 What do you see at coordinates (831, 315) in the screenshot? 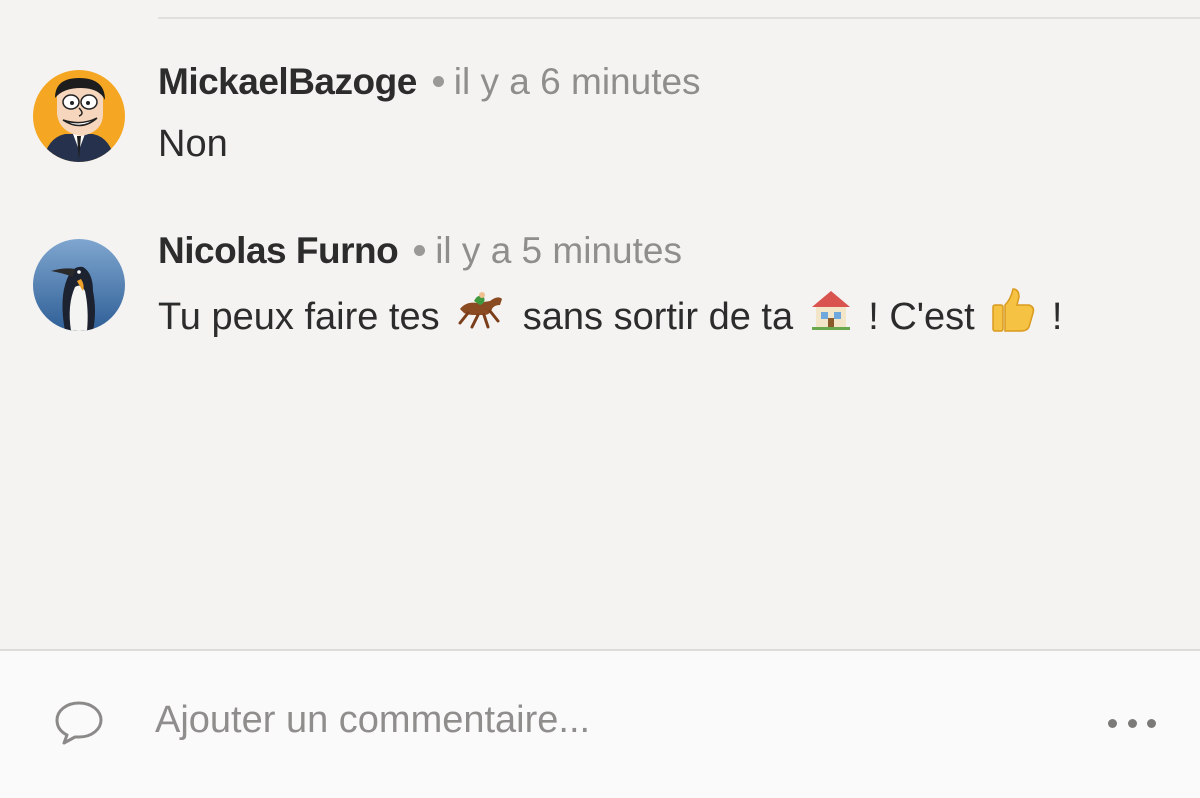
I see `house-emoji-icon` at bounding box center [831, 315].